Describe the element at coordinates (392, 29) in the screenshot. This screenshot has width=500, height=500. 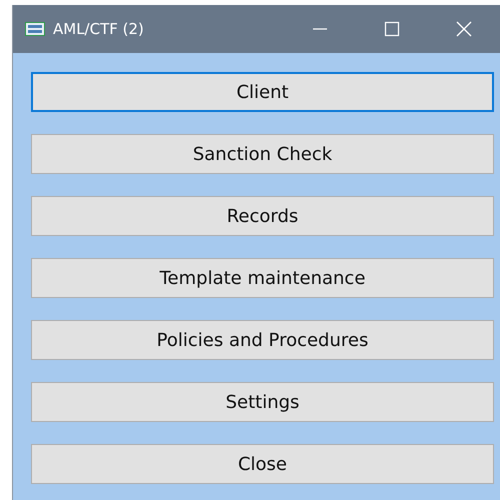
I see `maximize-icon` at that location.